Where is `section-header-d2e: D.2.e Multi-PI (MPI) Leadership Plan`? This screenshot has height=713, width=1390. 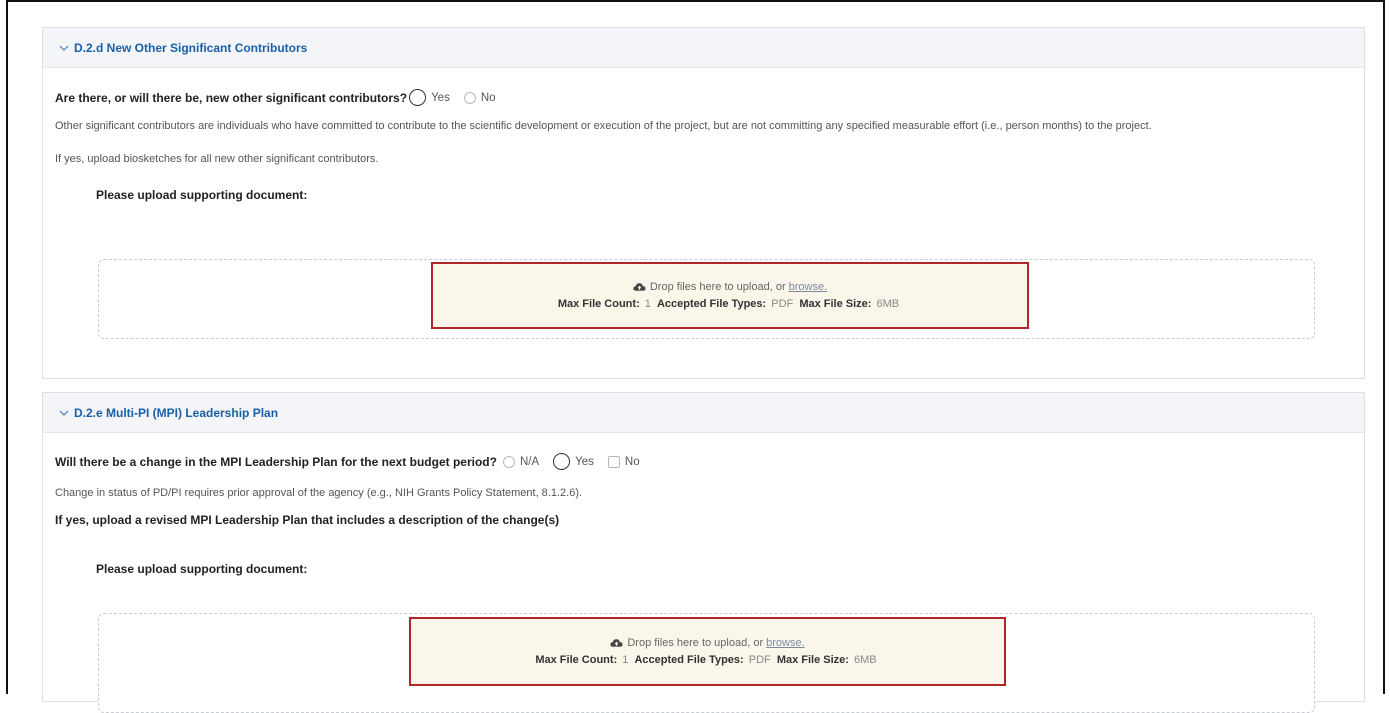
section-header-d2e: D.2.e Multi-PI (MPI) Leadership Plan is located at coordinates (703, 413).